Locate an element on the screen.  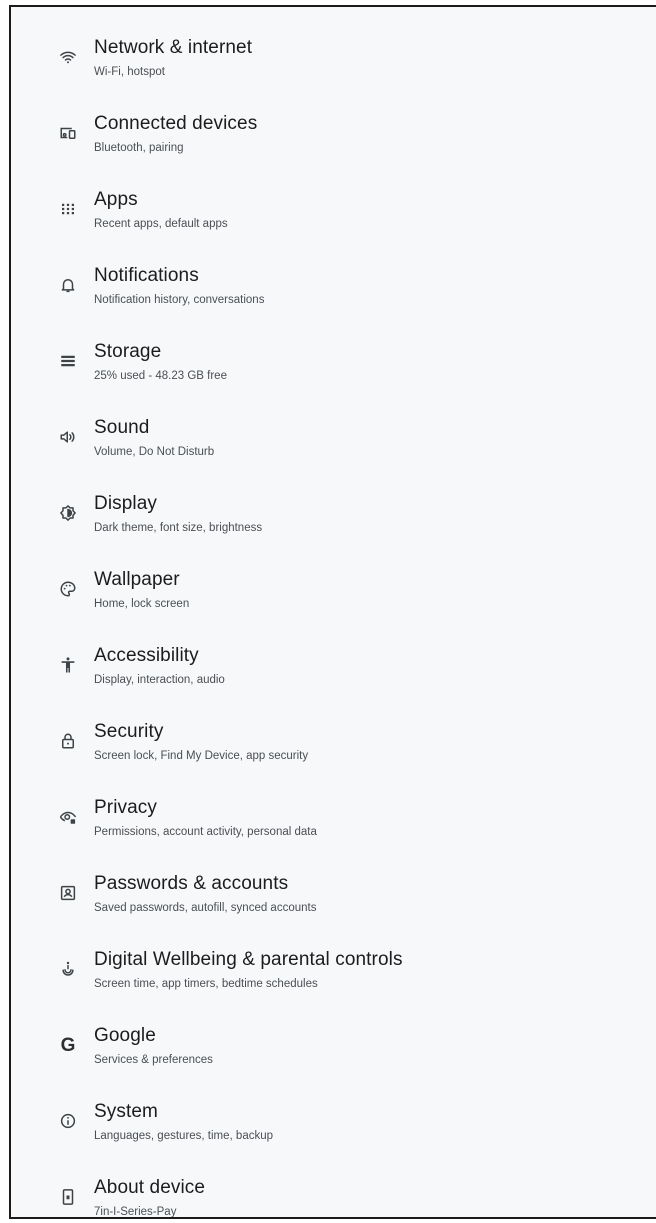
bell-icon is located at coordinates (68, 285).